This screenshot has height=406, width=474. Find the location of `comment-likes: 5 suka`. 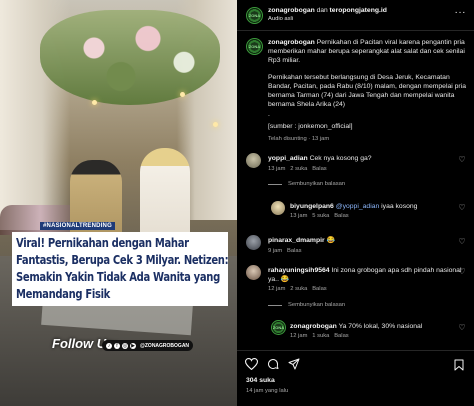

comment-likes: 5 suka is located at coordinates (320, 216).